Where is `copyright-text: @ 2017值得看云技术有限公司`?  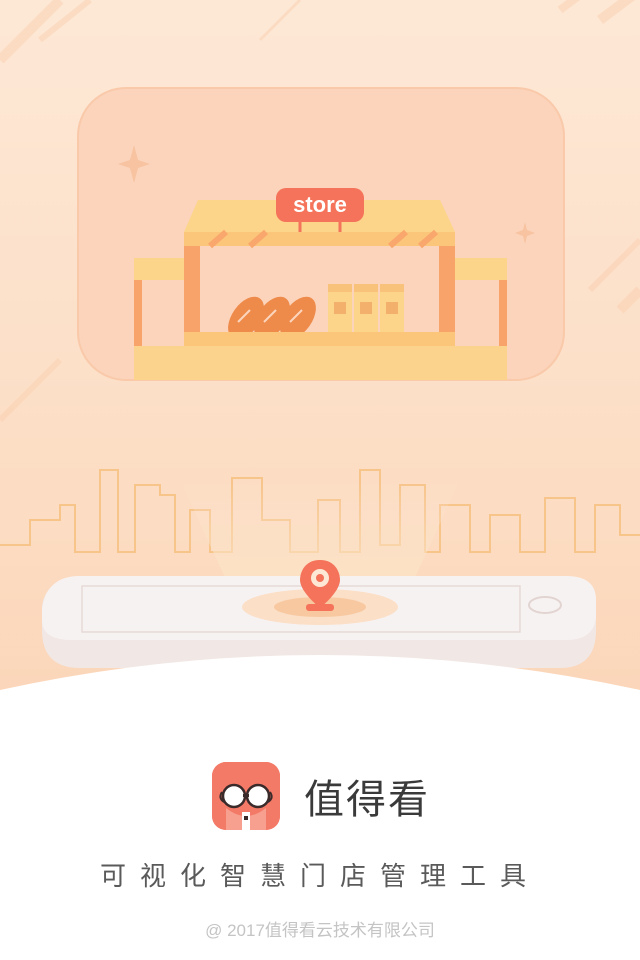
copyright-text: @ 2017值得看云技术有限公司 is located at coordinates (320, 930).